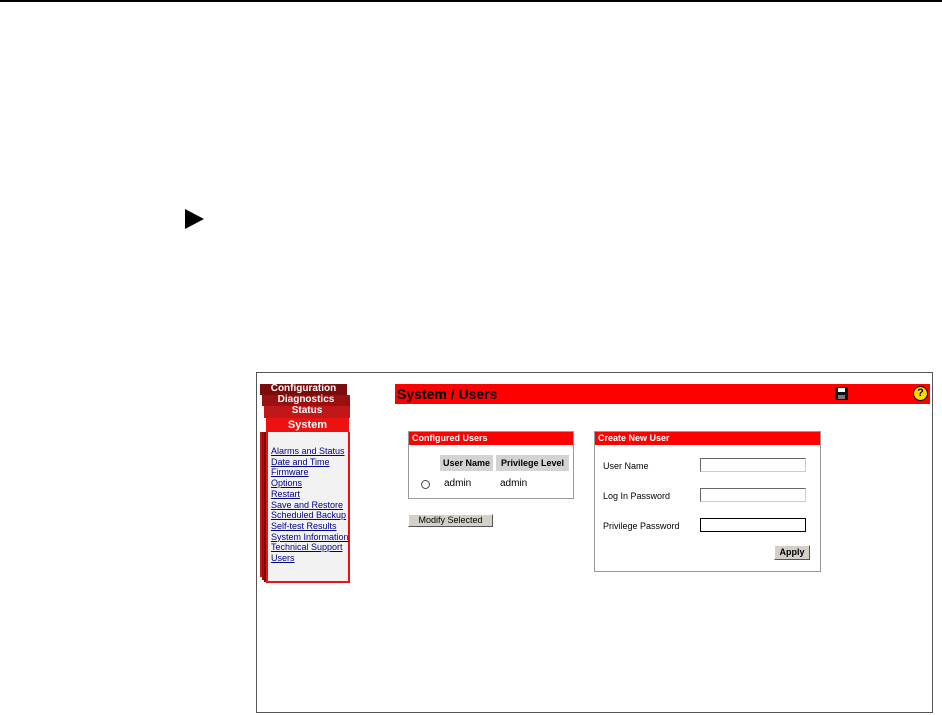  What do you see at coordinates (309, 451) in the screenshot?
I see `menu-item-alarms-and-status: Alarms and Status` at bounding box center [309, 451].